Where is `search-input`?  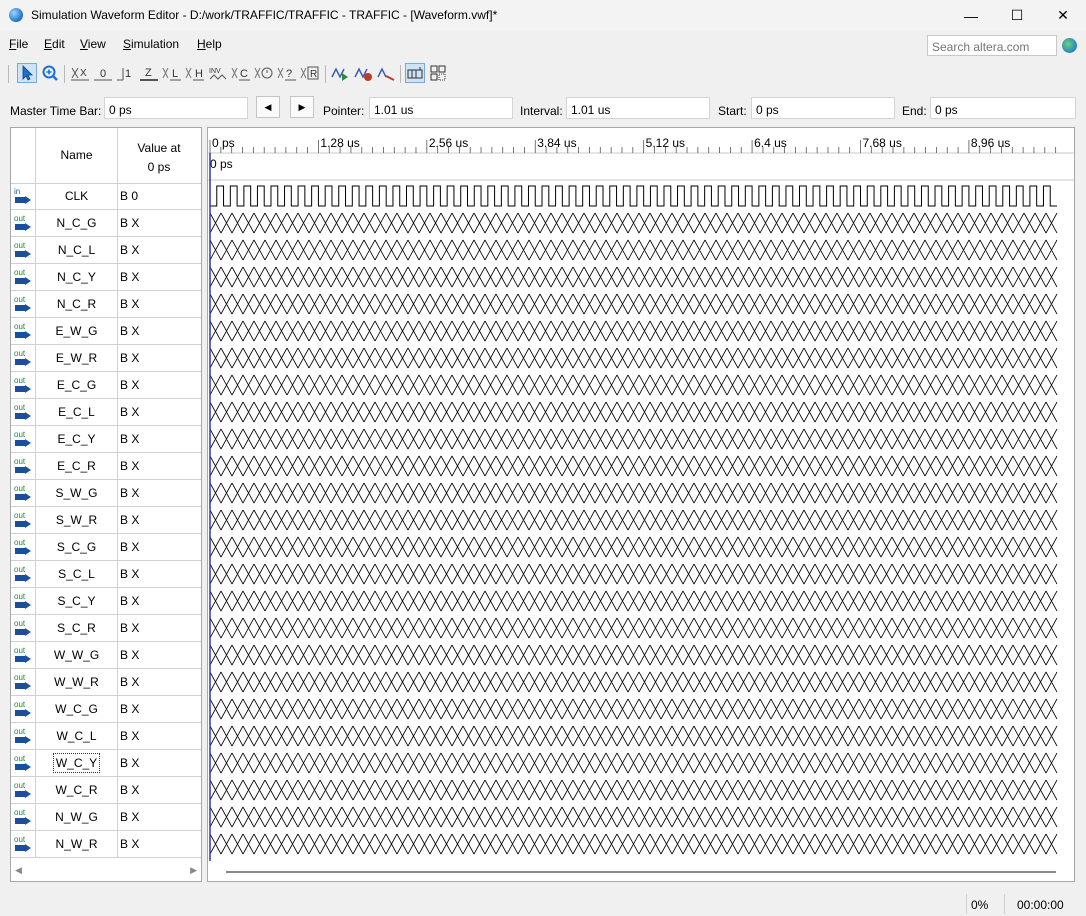 search-input is located at coordinates (994, 46).